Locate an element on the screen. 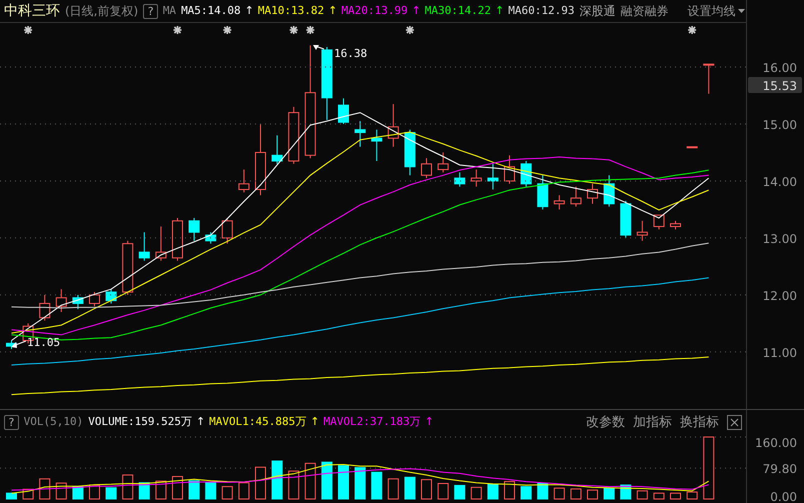  indicator-value: MA10:13.82 is located at coordinates (291, 10).